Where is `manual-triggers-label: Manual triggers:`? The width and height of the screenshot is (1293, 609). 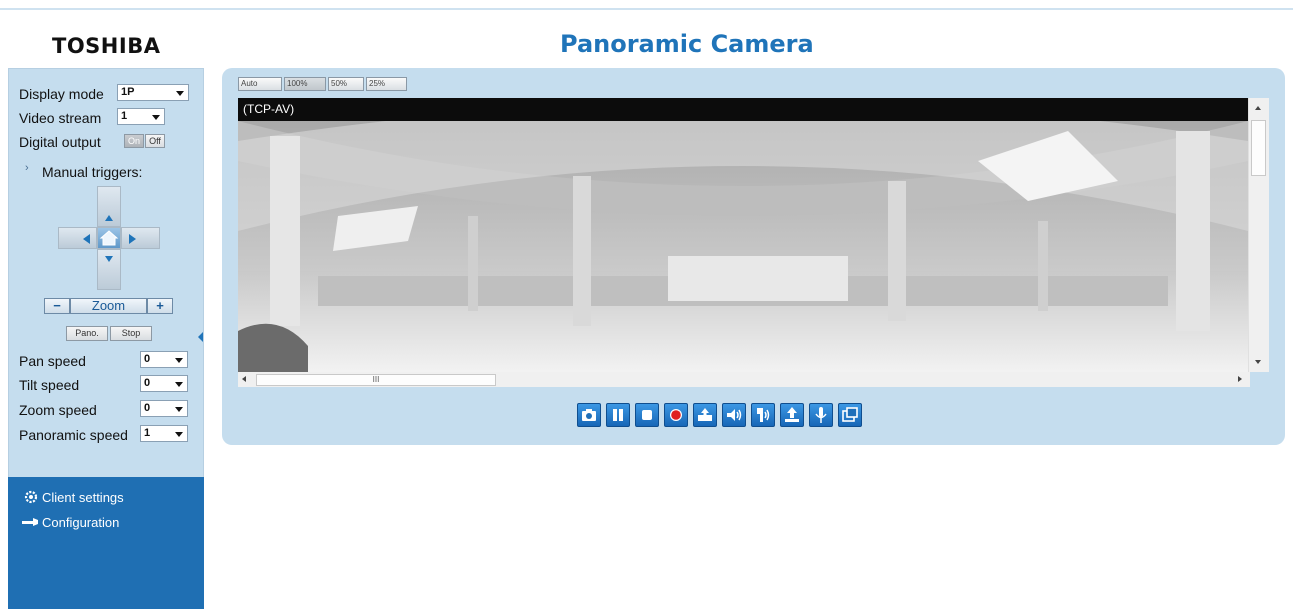
manual-triggers-label: Manual triggers: is located at coordinates (92, 172).